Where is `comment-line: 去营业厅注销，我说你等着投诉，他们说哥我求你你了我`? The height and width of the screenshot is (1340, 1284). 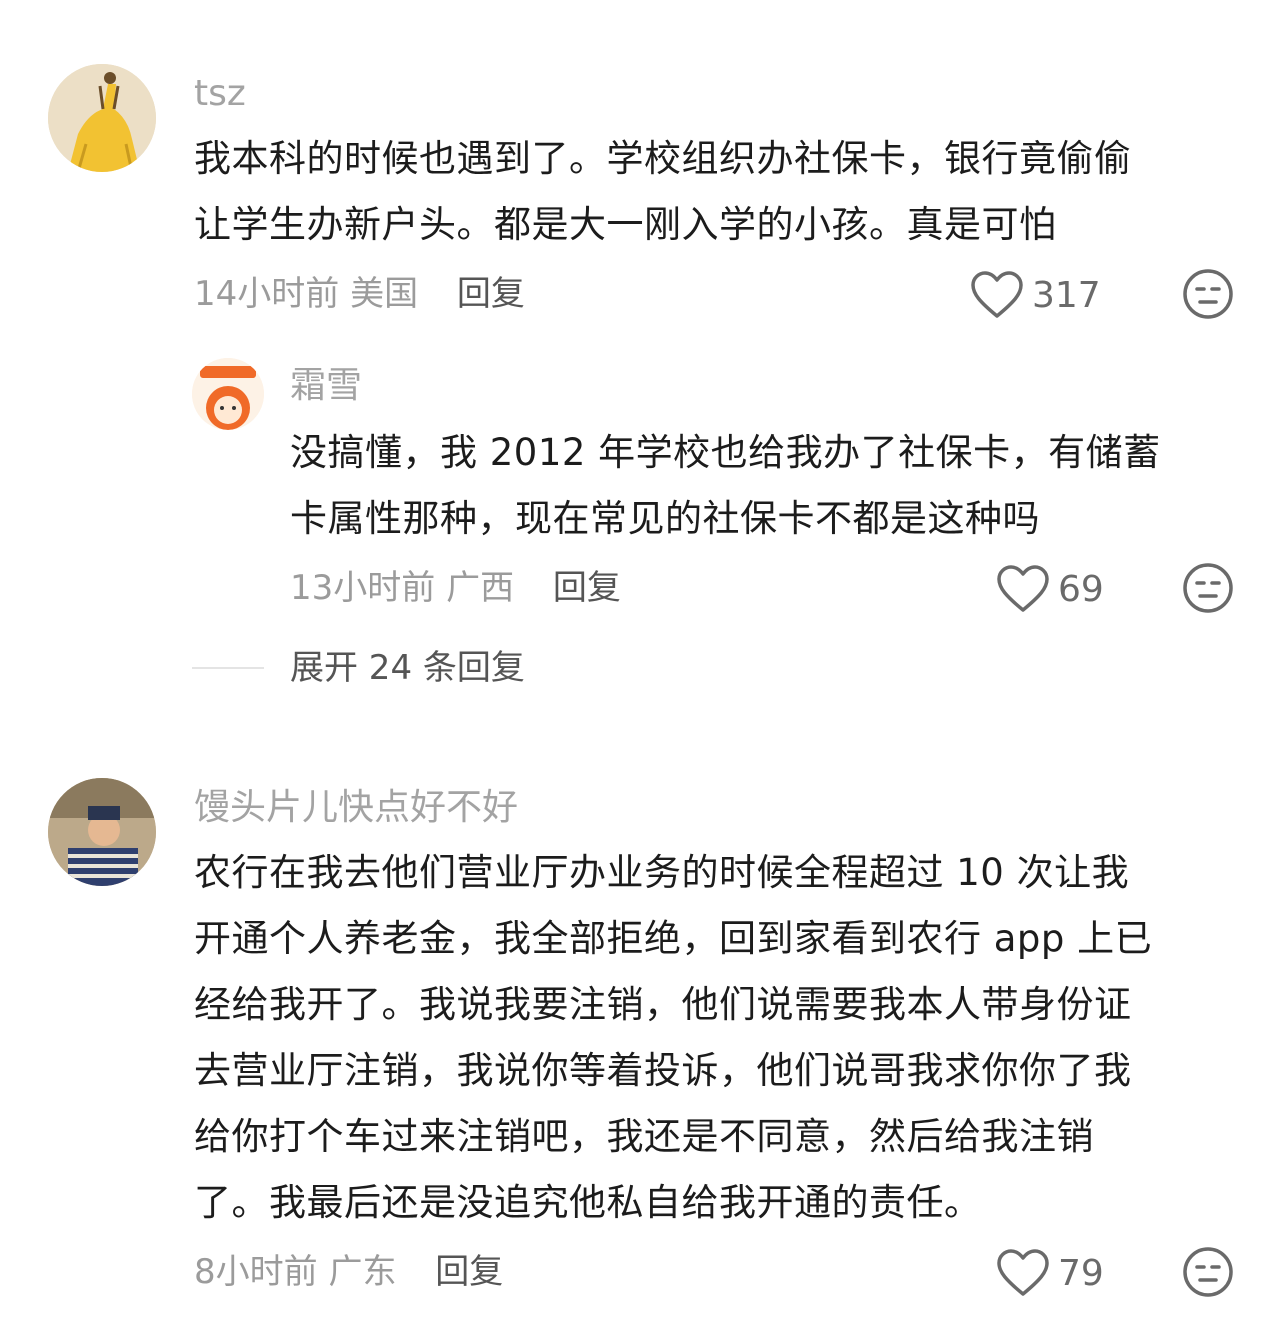 comment-line: 去营业厅注销，我说你等着投诉，他们说哥我求你你了我 is located at coordinates (663, 1070).